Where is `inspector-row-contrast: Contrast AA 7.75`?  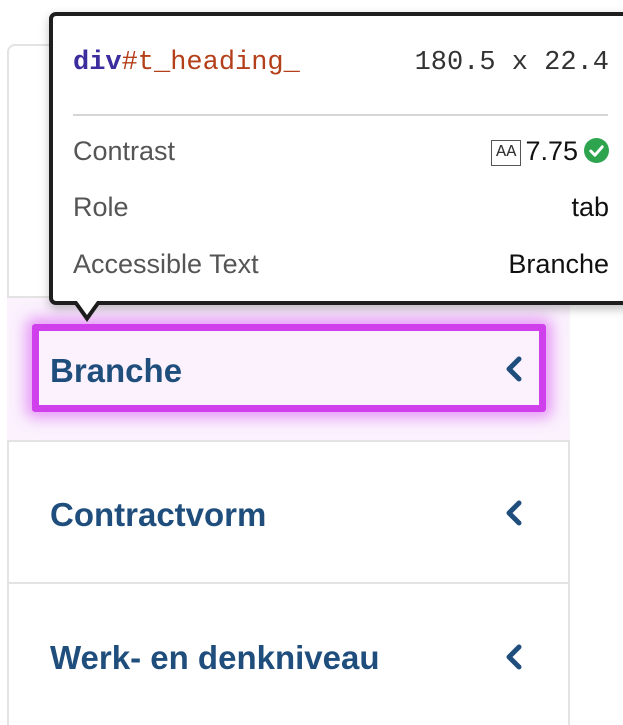 inspector-row-contrast: Contrast AA 7.75 is located at coordinates (341, 156).